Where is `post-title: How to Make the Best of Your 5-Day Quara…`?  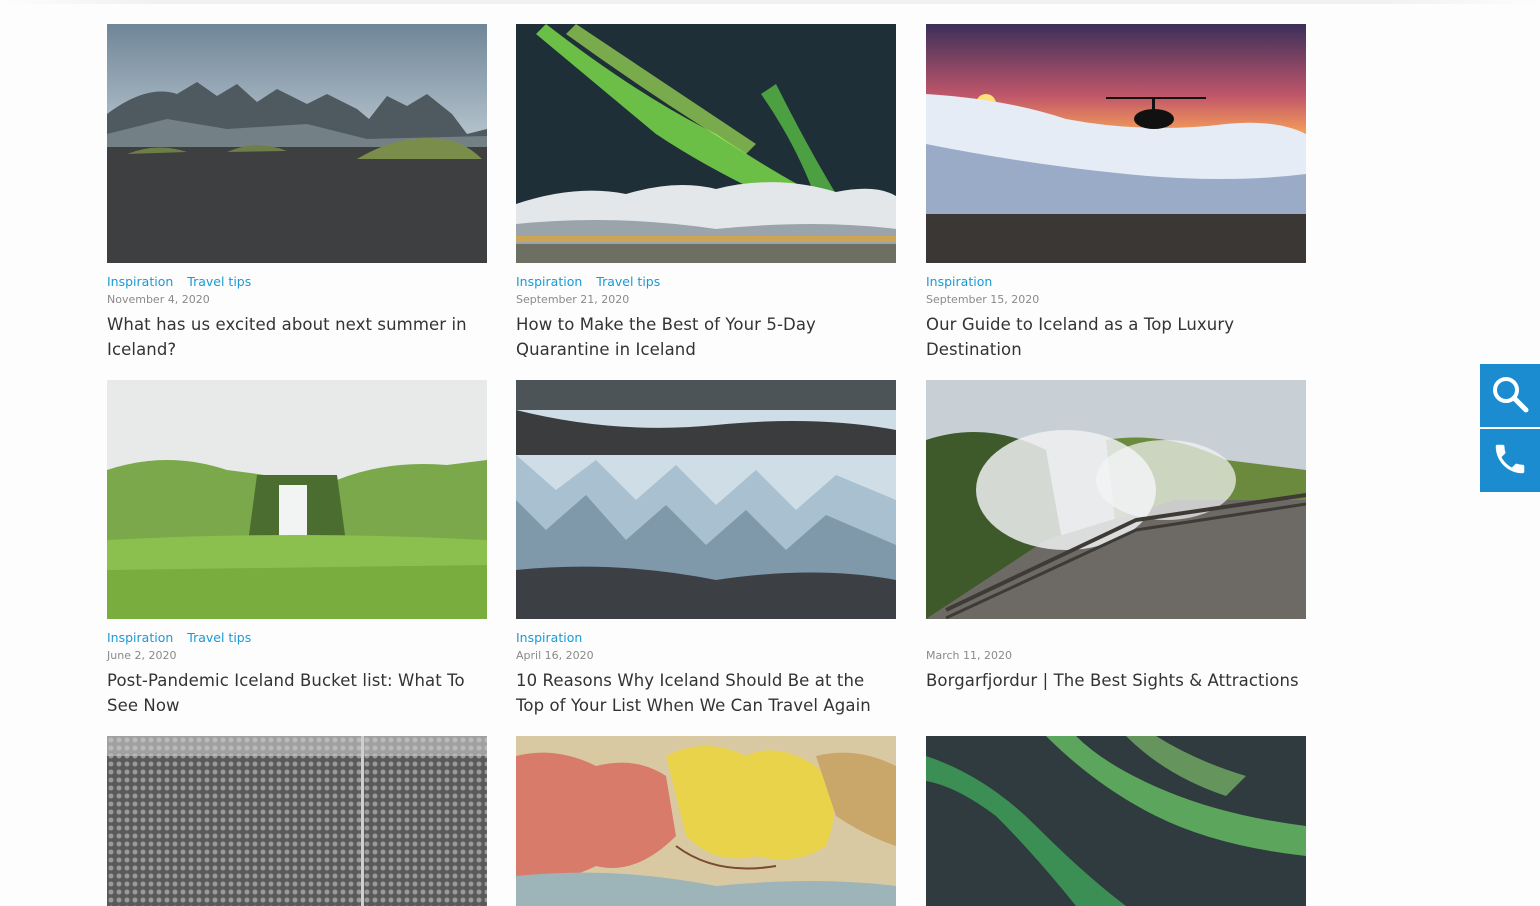 post-title: How to Make the Best of Your 5-Day Quara… is located at coordinates (706, 337).